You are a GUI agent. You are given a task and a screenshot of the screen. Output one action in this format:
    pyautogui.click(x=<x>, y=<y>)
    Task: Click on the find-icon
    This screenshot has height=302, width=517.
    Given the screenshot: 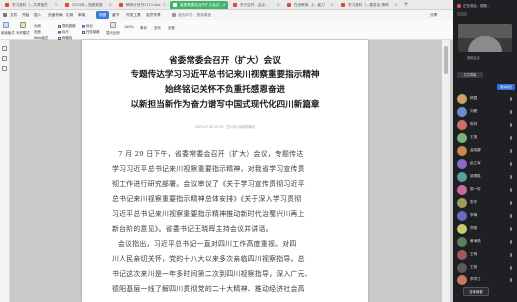 What is the action you would take?
    pyautogui.click(x=4, y=68)
    